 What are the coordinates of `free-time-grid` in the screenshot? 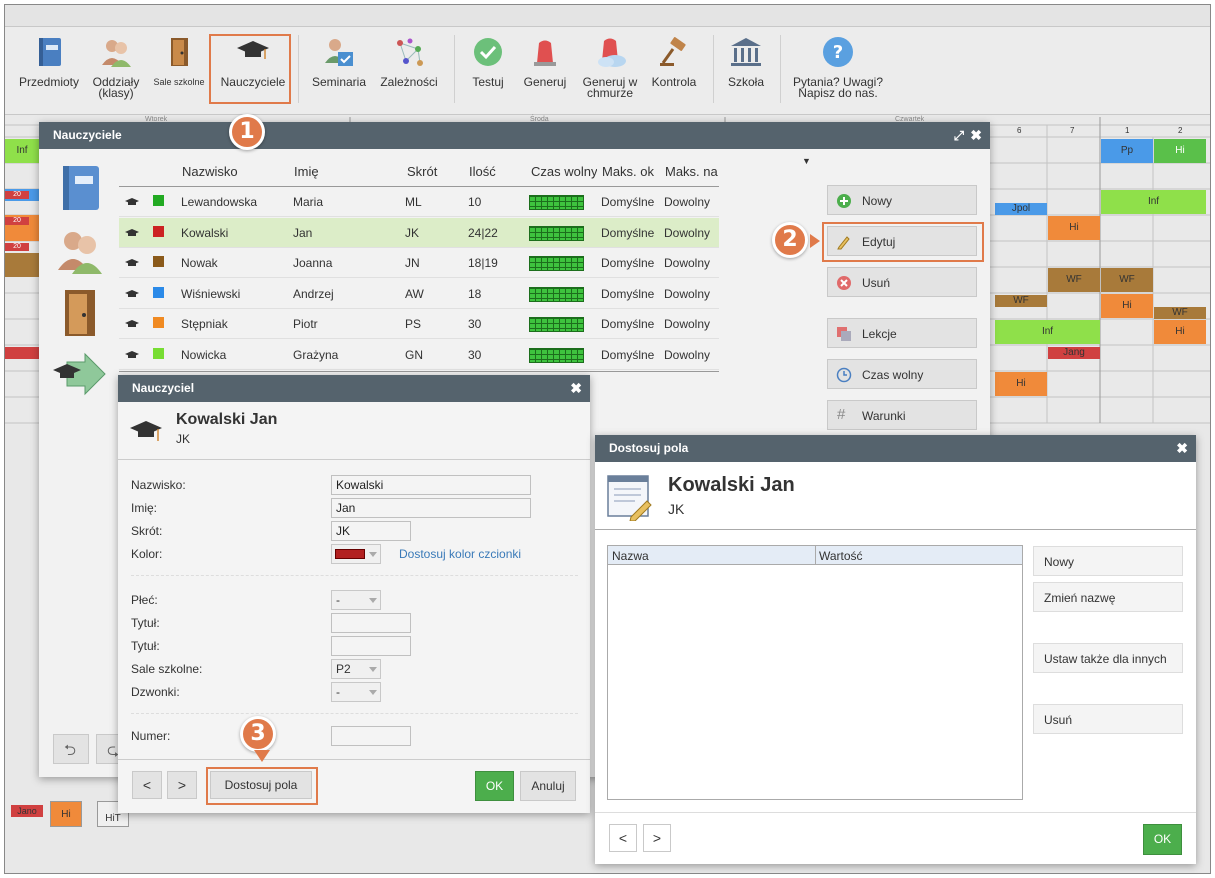 It's located at (556, 294).